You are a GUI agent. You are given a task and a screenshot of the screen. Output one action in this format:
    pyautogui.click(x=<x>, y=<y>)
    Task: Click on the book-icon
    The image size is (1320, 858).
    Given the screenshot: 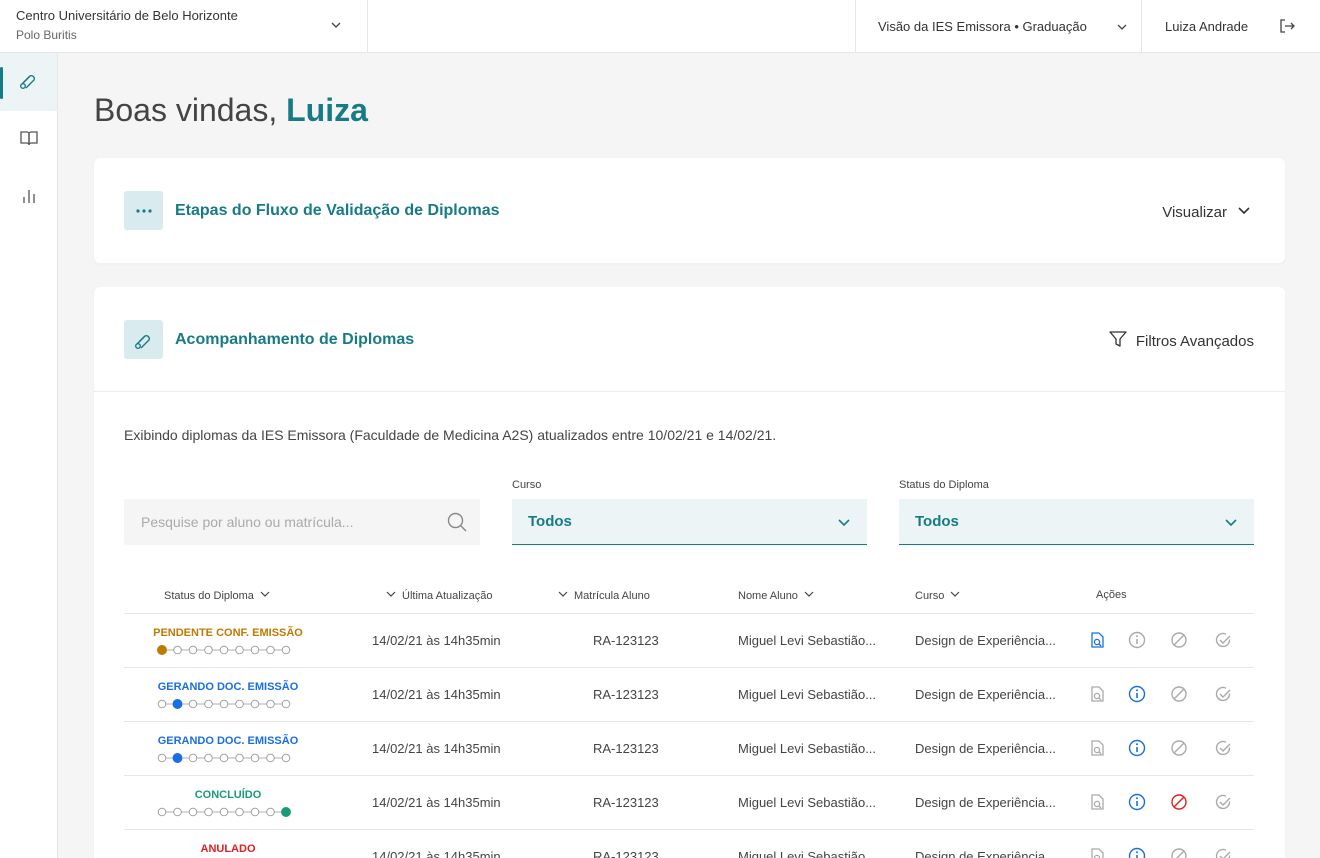 What is the action you would take?
    pyautogui.click(x=29, y=140)
    